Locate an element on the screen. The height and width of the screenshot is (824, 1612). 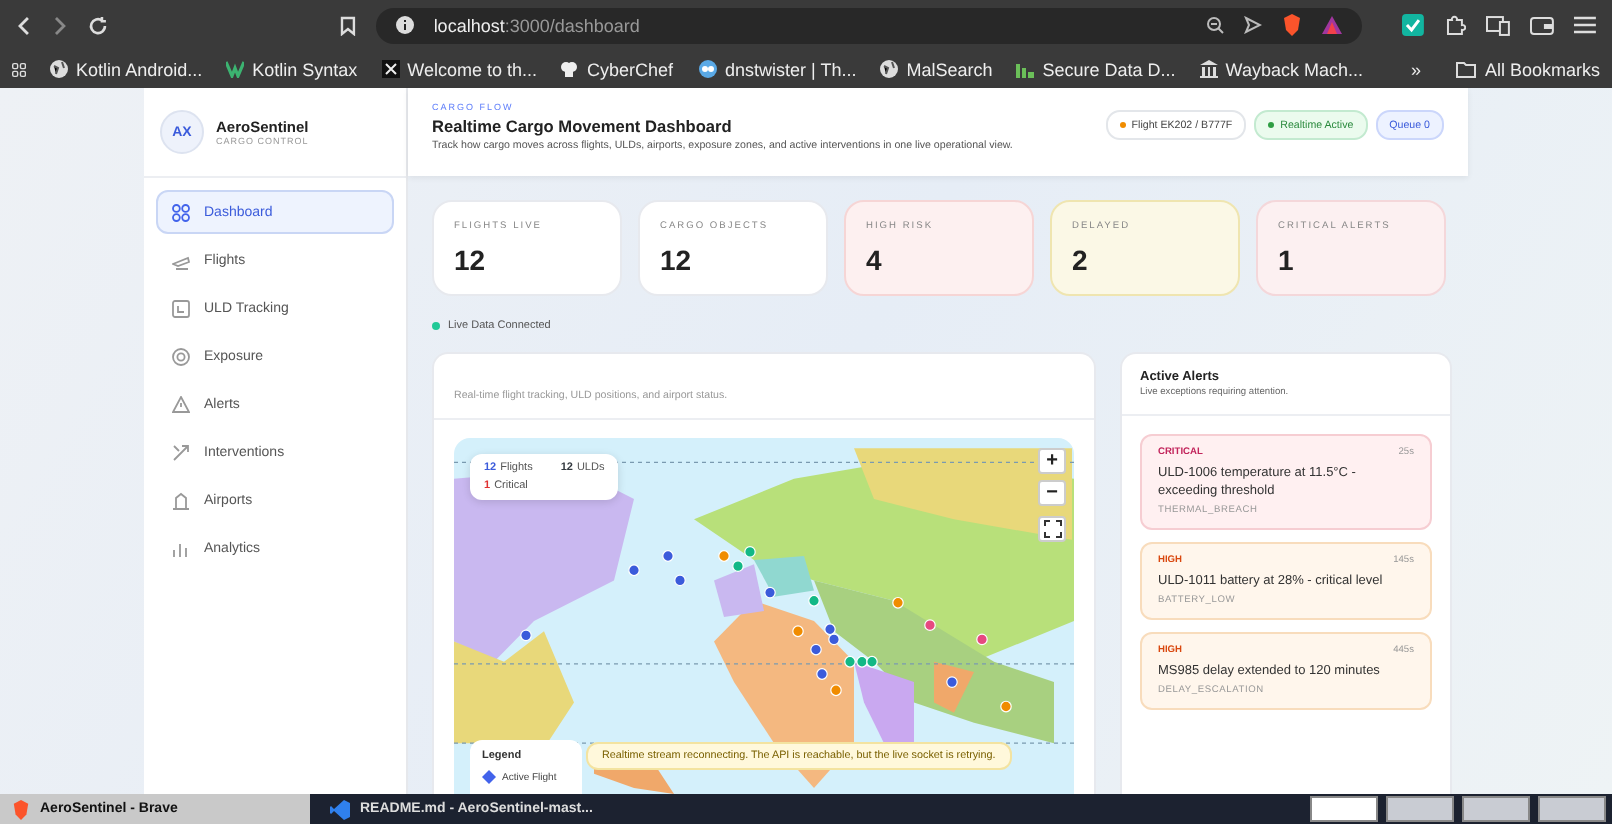
square-icon is located at coordinates (390, 69).